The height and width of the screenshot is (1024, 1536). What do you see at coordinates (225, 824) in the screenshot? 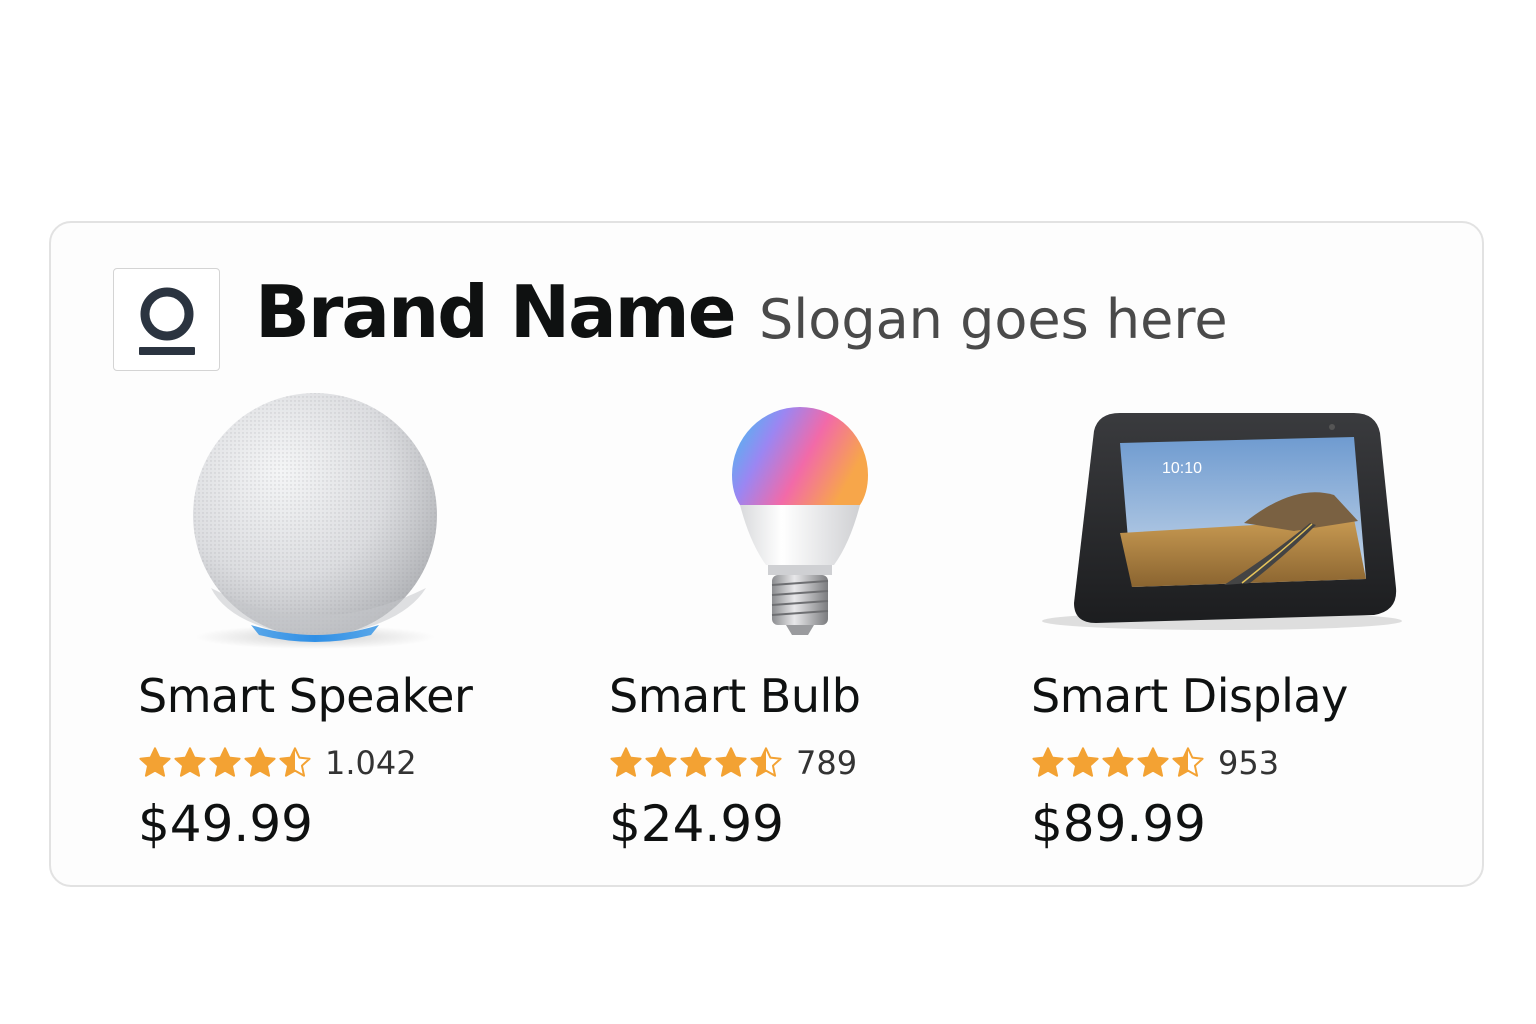
I see `product-price: $49.99` at bounding box center [225, 824].